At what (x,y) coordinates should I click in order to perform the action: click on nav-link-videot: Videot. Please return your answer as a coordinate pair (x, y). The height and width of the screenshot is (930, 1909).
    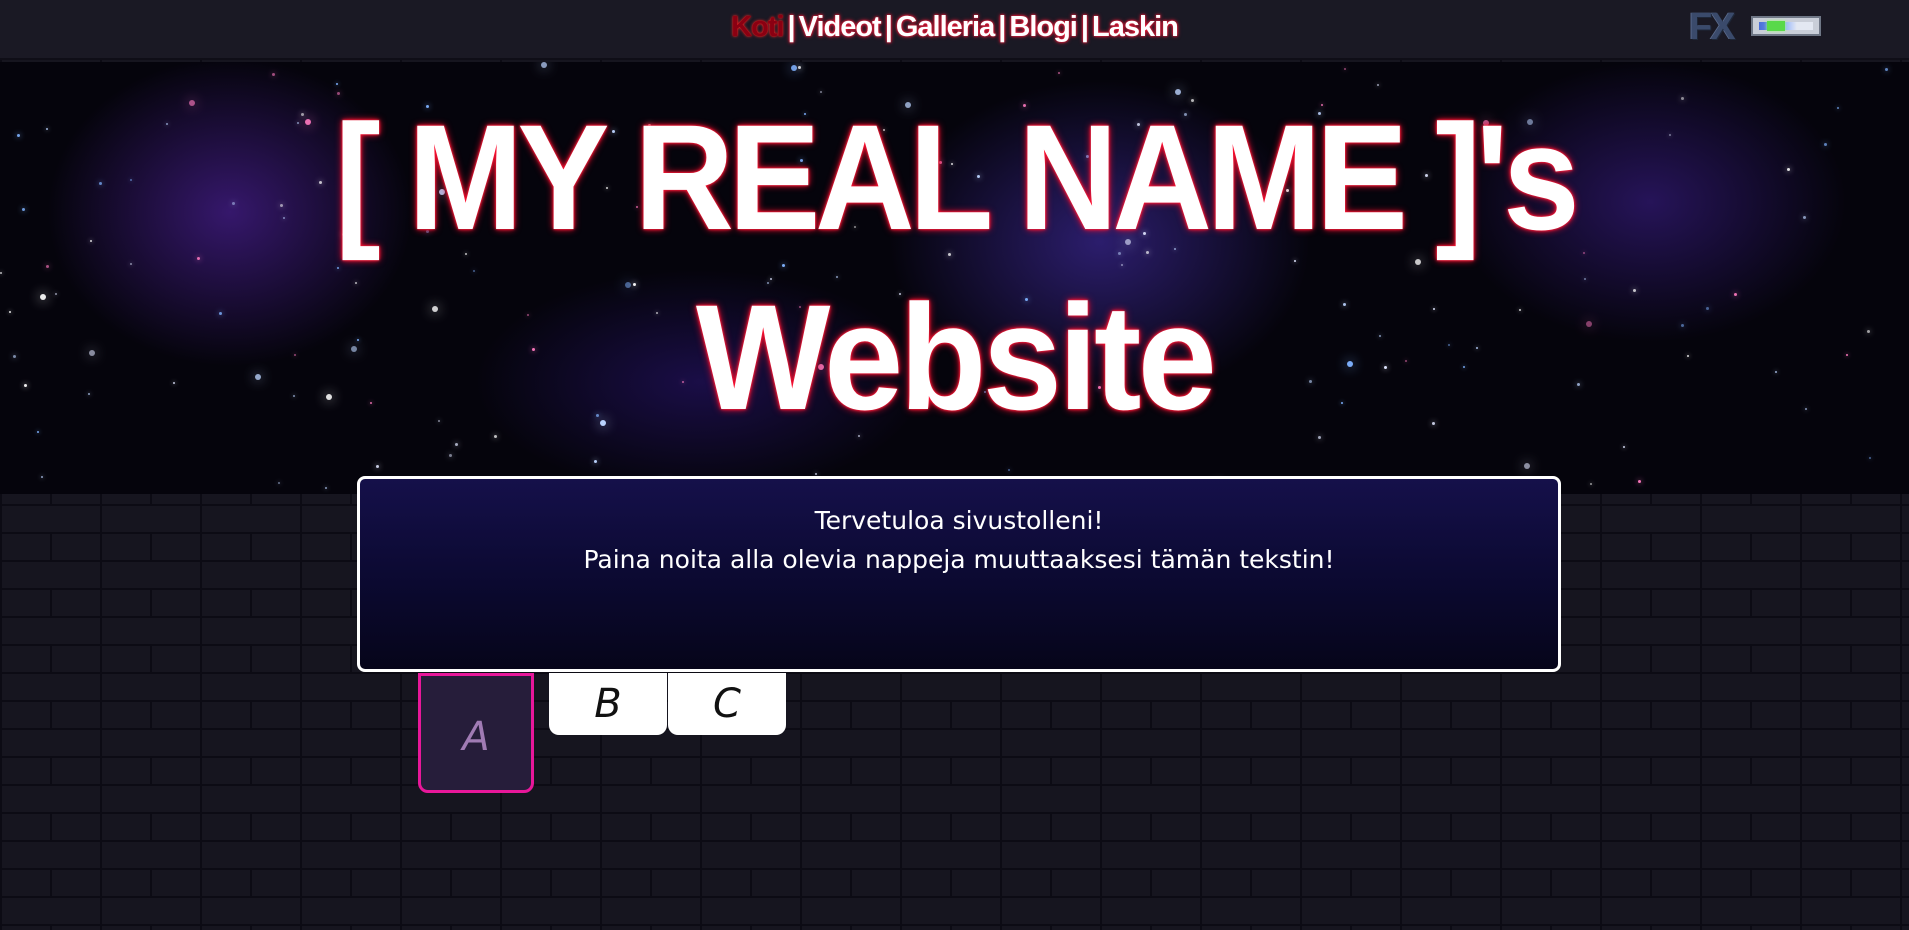
    Looking at the image, I should click on (840, 27).